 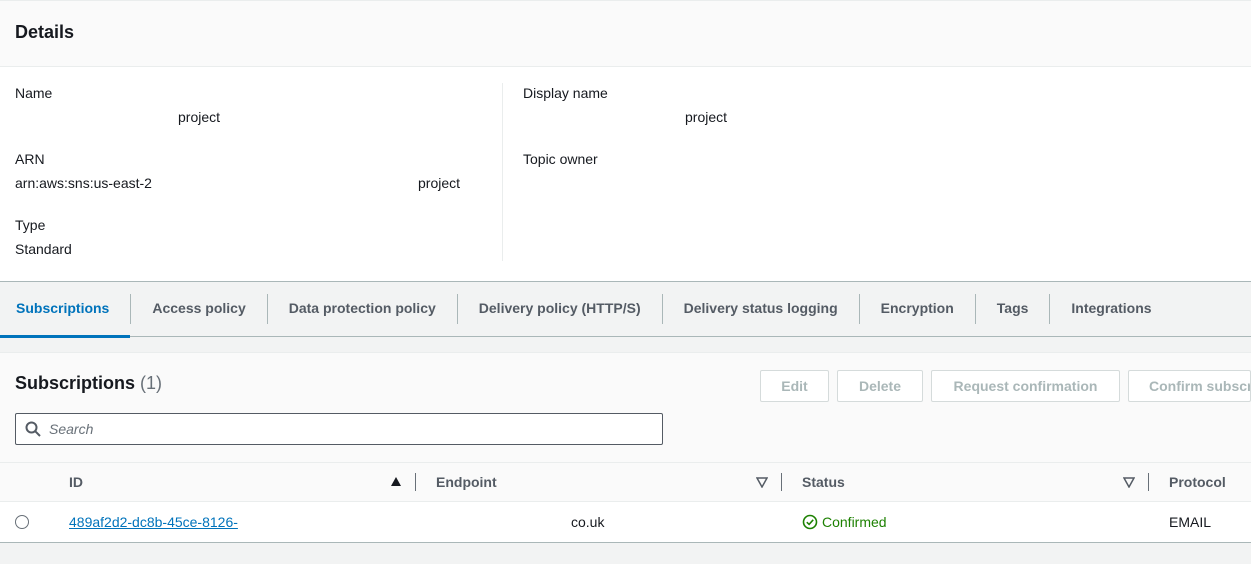 I want to click on arn-field: ARN arn:aws:sns:us-east-2 project, so click(x=255, y=171).